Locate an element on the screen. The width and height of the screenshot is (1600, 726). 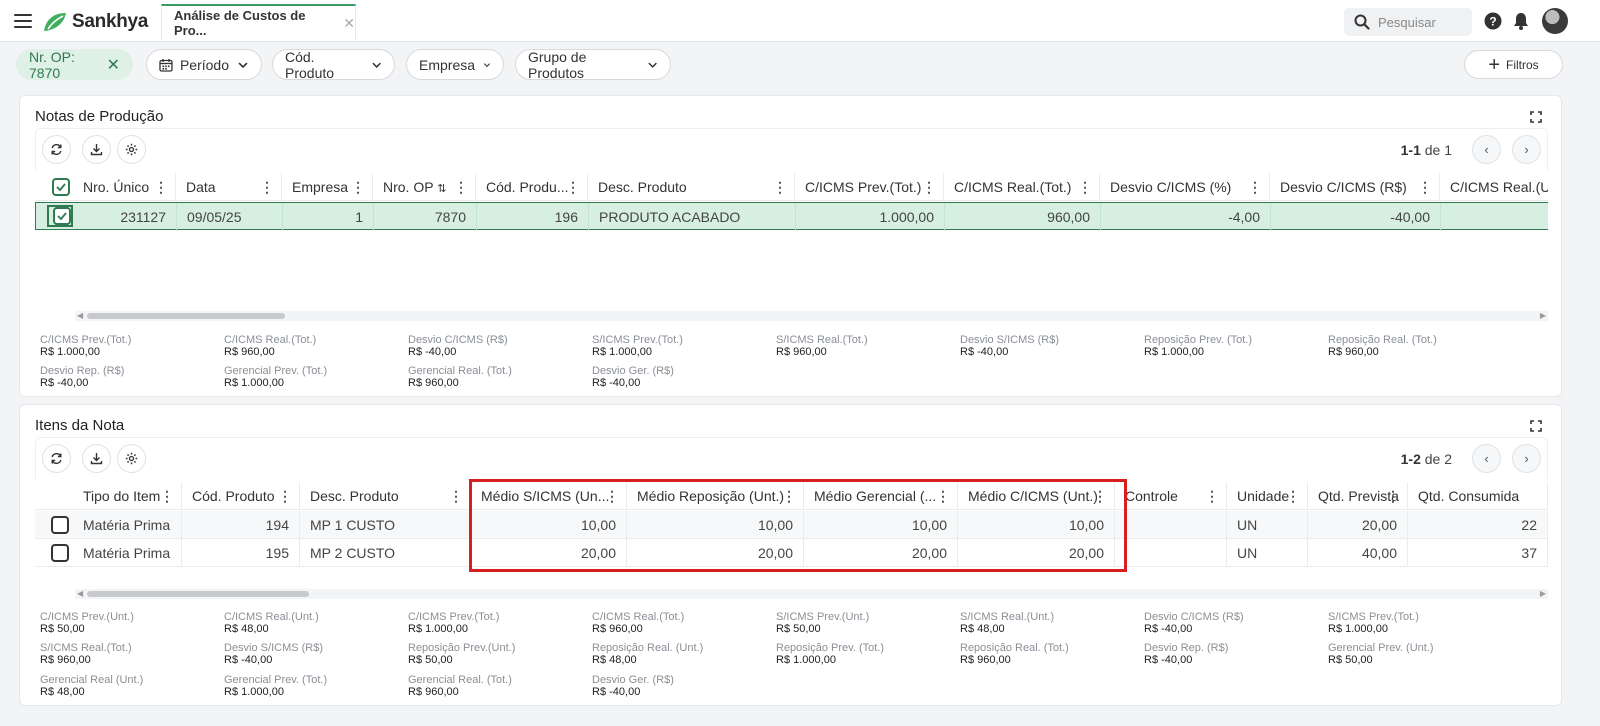
bell-icon is located at coordinates (1521, 21).